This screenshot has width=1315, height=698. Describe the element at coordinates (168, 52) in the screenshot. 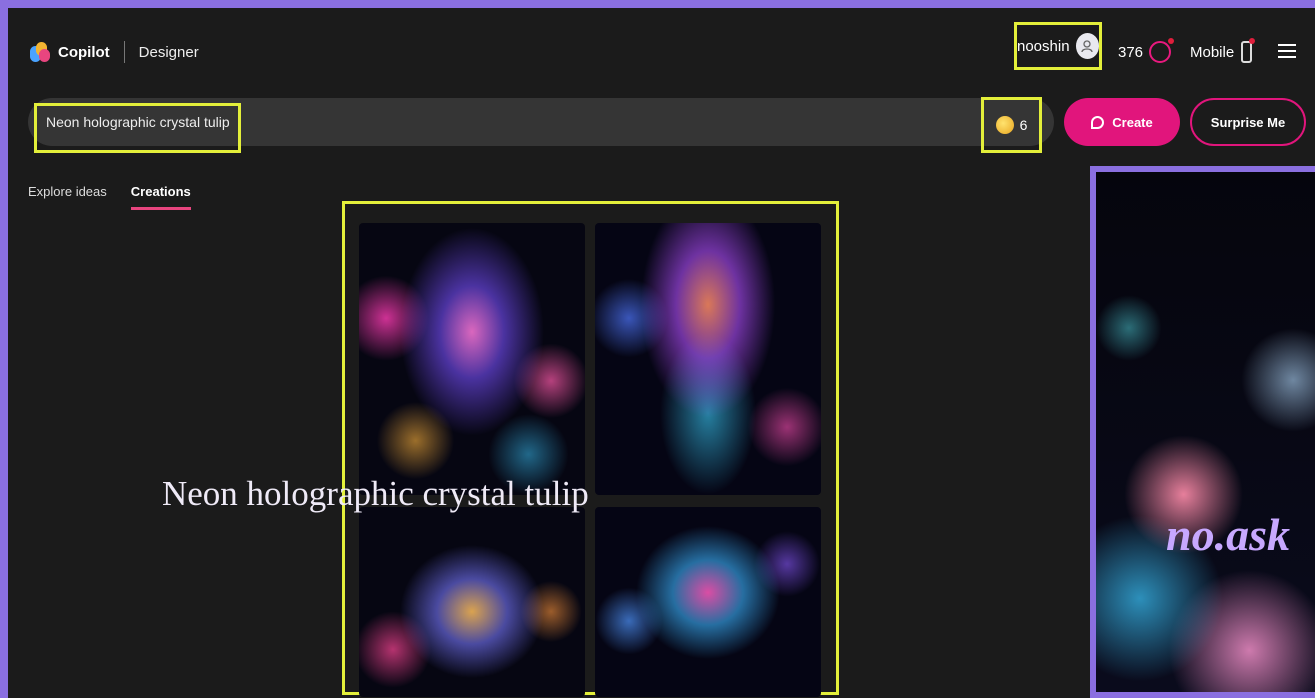

I see `product-name: Designer` at that location.